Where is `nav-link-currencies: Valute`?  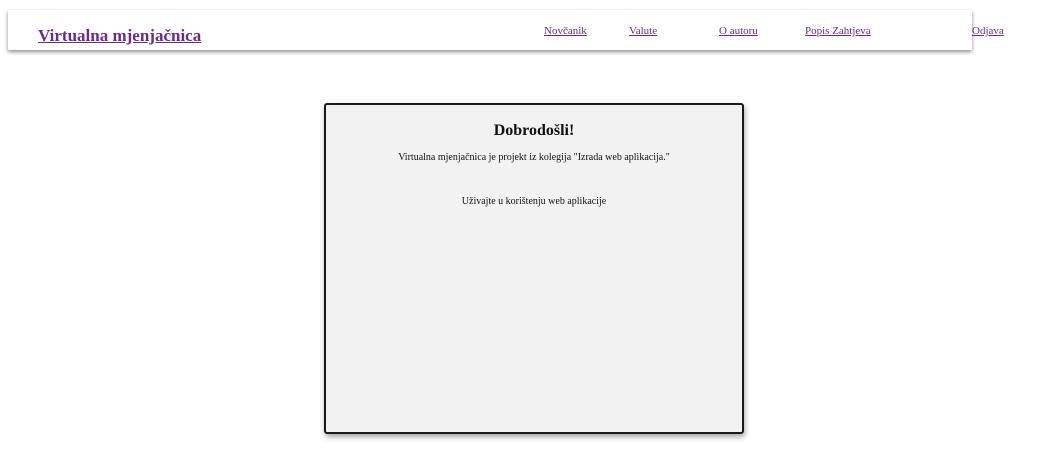 nav-link-currencies: Valute is located at coordinates (643, 31).